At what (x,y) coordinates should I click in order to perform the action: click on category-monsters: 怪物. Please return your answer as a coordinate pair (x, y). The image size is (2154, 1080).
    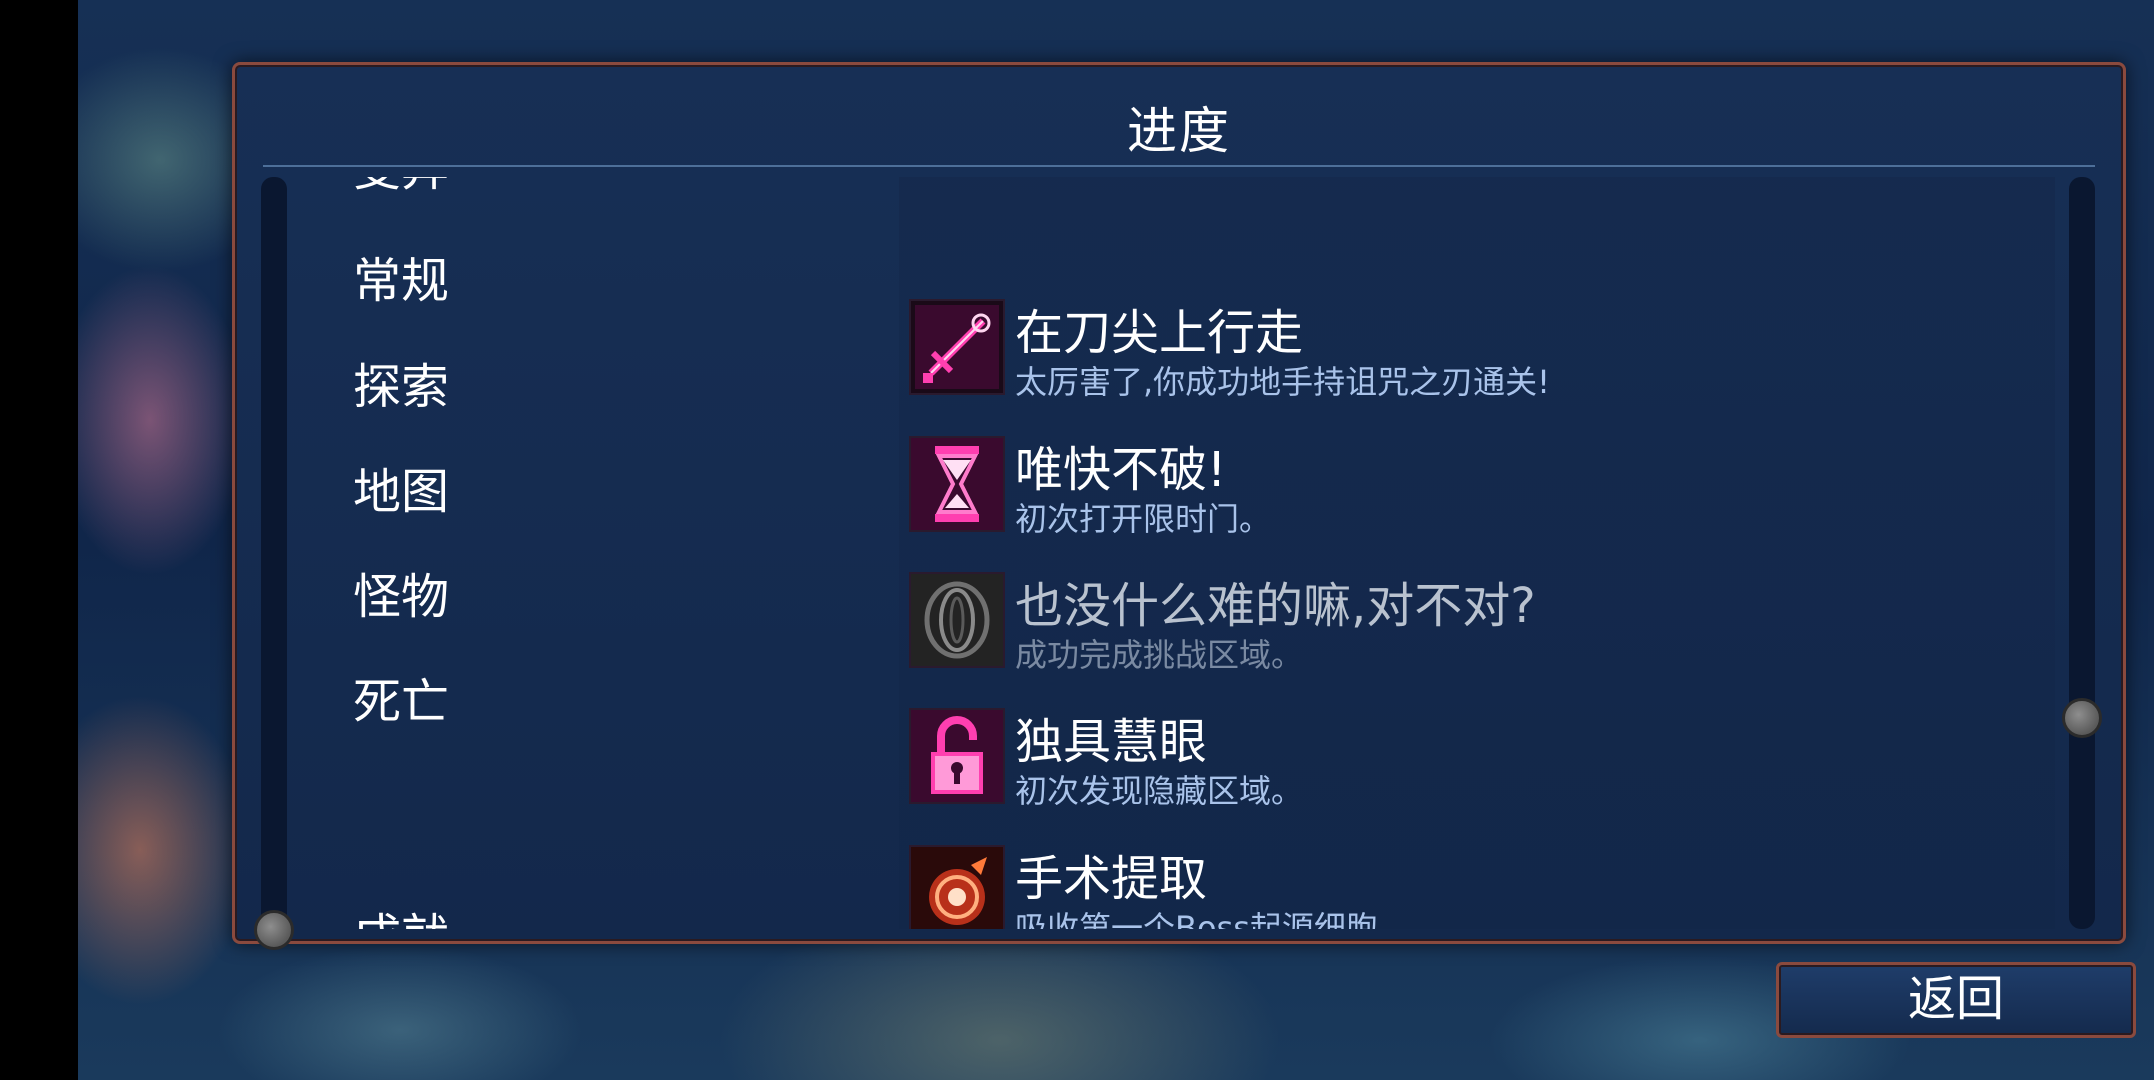
    Looking at the image, I should click on (401, 597).